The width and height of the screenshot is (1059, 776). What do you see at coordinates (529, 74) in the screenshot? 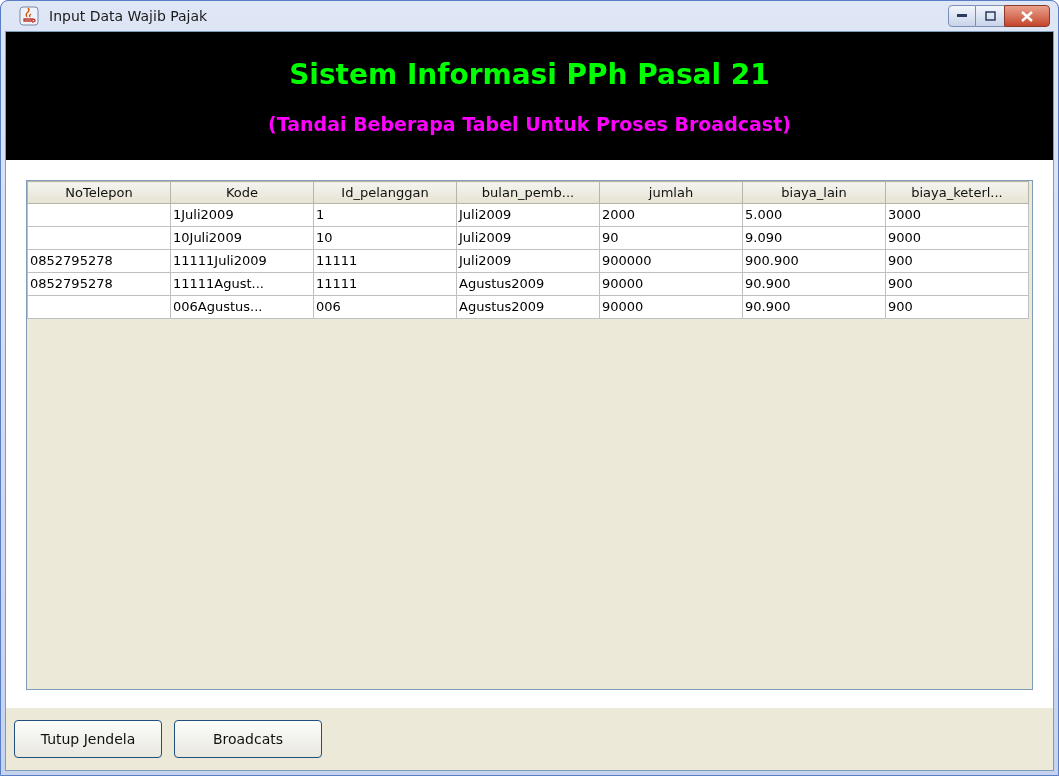
I see `app-title: Sistem Informasi PPh Pasal 21` at bounding box center [529, 74].